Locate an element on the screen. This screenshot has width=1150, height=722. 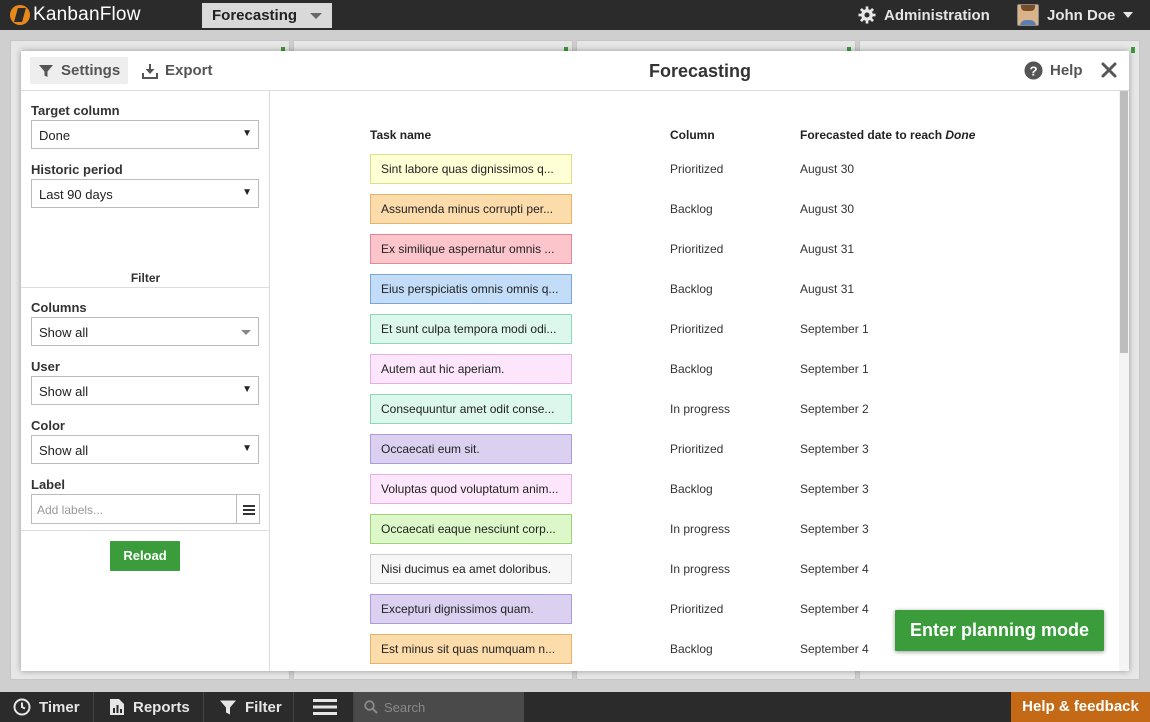
color-filter-value: Show all is located at coordinates (64, 450).